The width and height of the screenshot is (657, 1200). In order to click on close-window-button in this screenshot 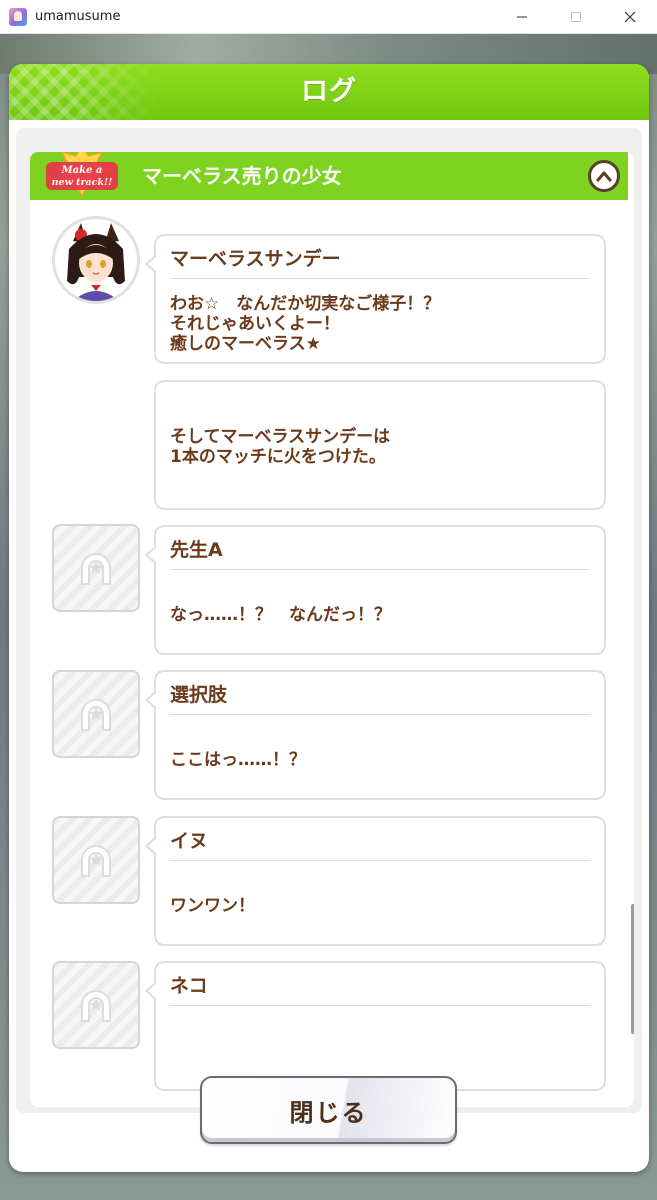, I will do `click(630, 17)`.